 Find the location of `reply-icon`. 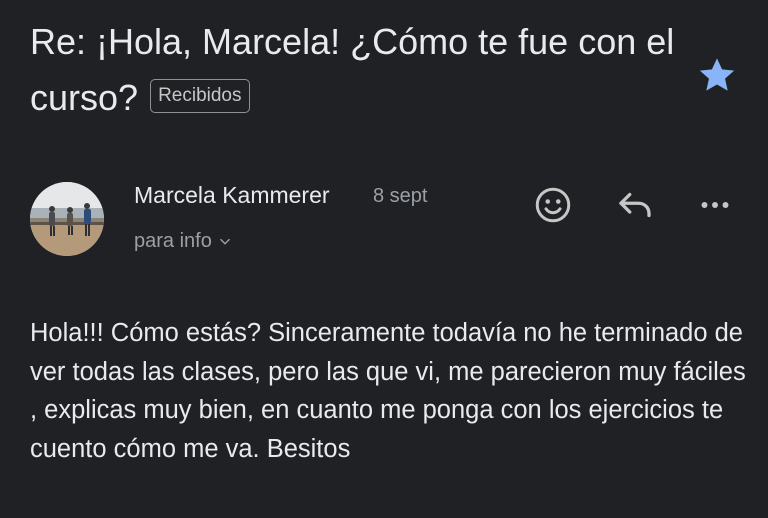

reply-icon is located at coordinates (635, 205).